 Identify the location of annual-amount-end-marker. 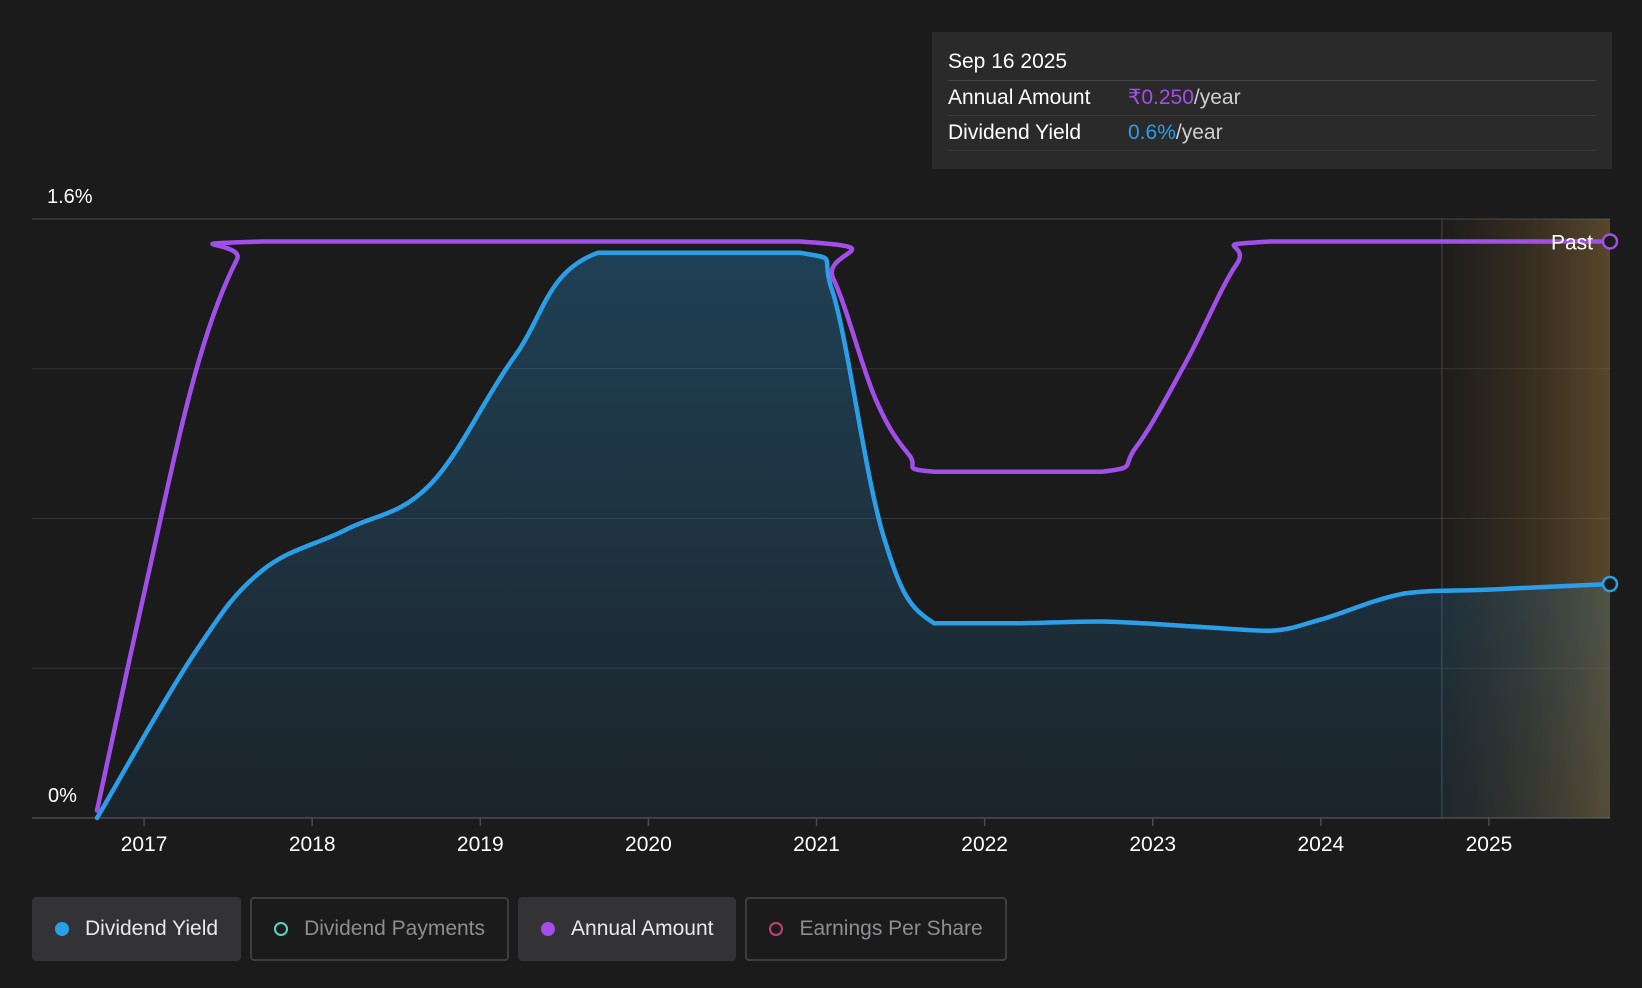
(1610, 241).